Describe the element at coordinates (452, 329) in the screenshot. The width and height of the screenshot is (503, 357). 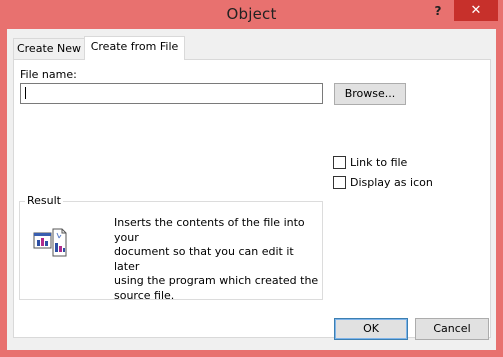
I see `cancel-button: Cancel` at that location.